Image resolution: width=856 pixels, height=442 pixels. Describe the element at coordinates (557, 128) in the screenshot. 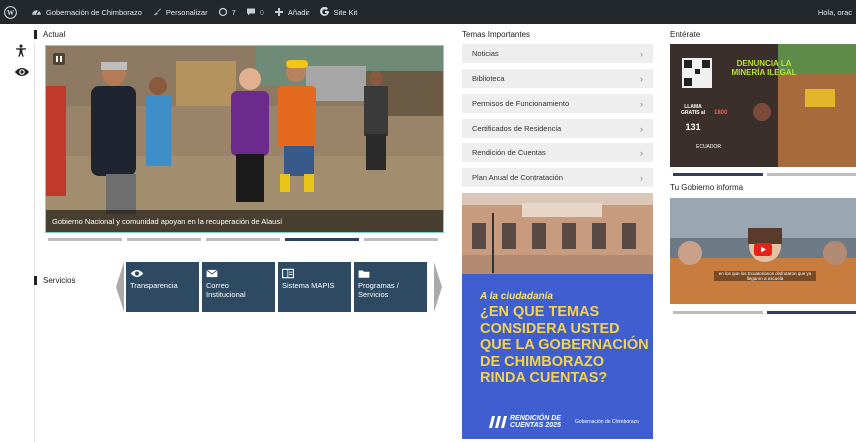

I see `temas-item-certificados: Certificados de Residencia ›` at that location.